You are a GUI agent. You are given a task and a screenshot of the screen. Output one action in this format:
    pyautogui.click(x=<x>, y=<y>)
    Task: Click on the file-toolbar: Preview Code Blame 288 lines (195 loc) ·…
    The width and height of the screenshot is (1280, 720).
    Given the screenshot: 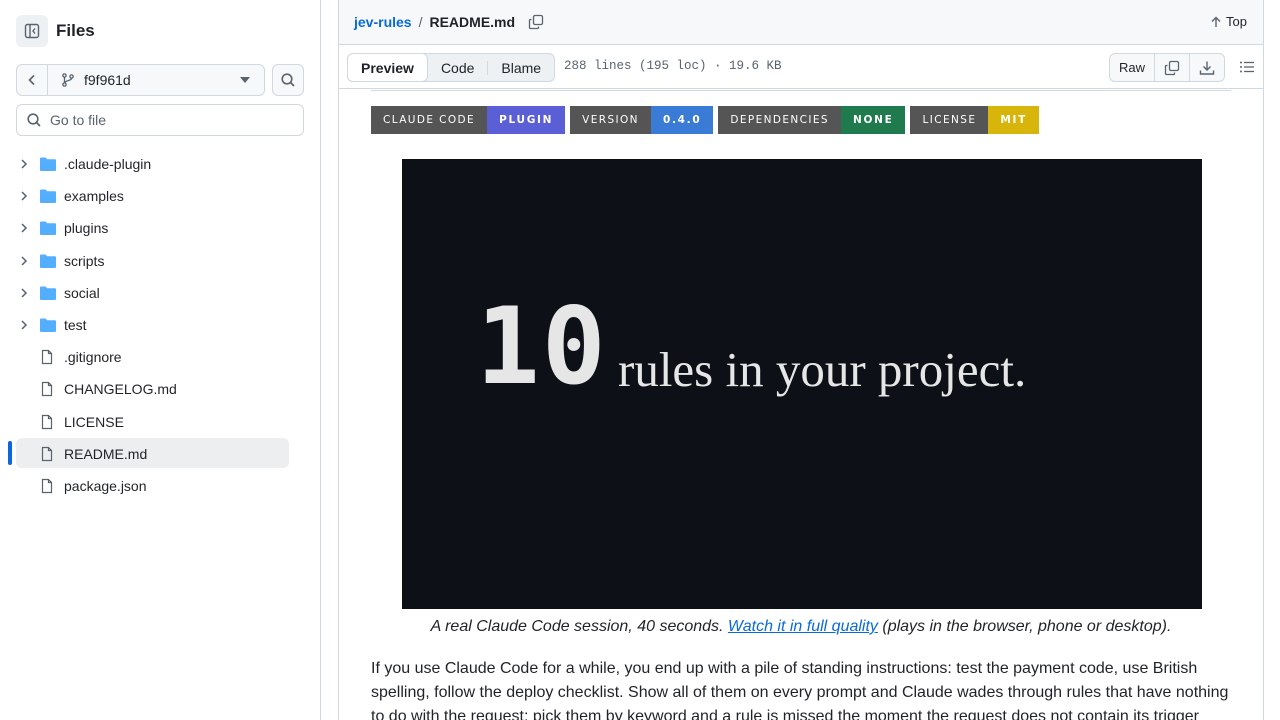 What is the action you would take?
    pyautogui.click(x=801, y=67)
    